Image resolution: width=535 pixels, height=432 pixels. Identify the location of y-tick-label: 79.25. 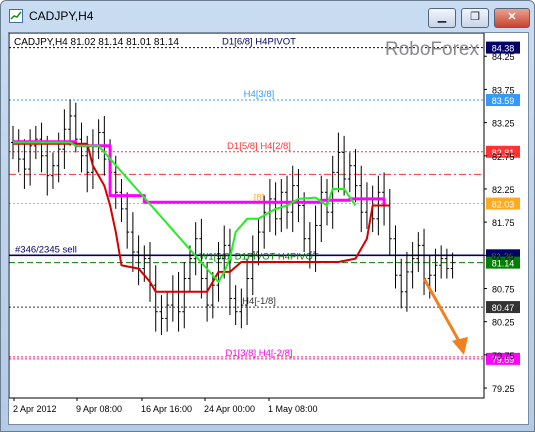
(503, 389).